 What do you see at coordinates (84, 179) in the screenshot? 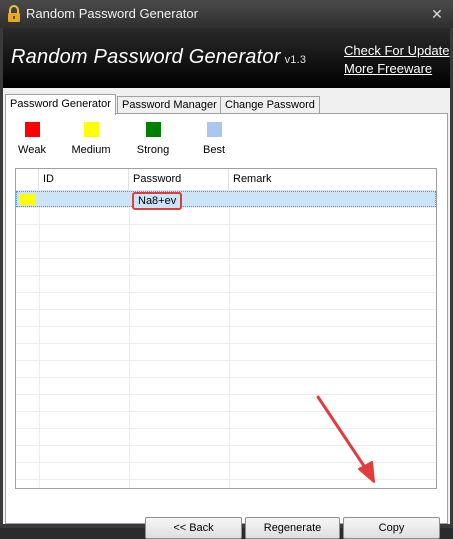
I see `column-header-id: ID` at bounding box center [84, 179].